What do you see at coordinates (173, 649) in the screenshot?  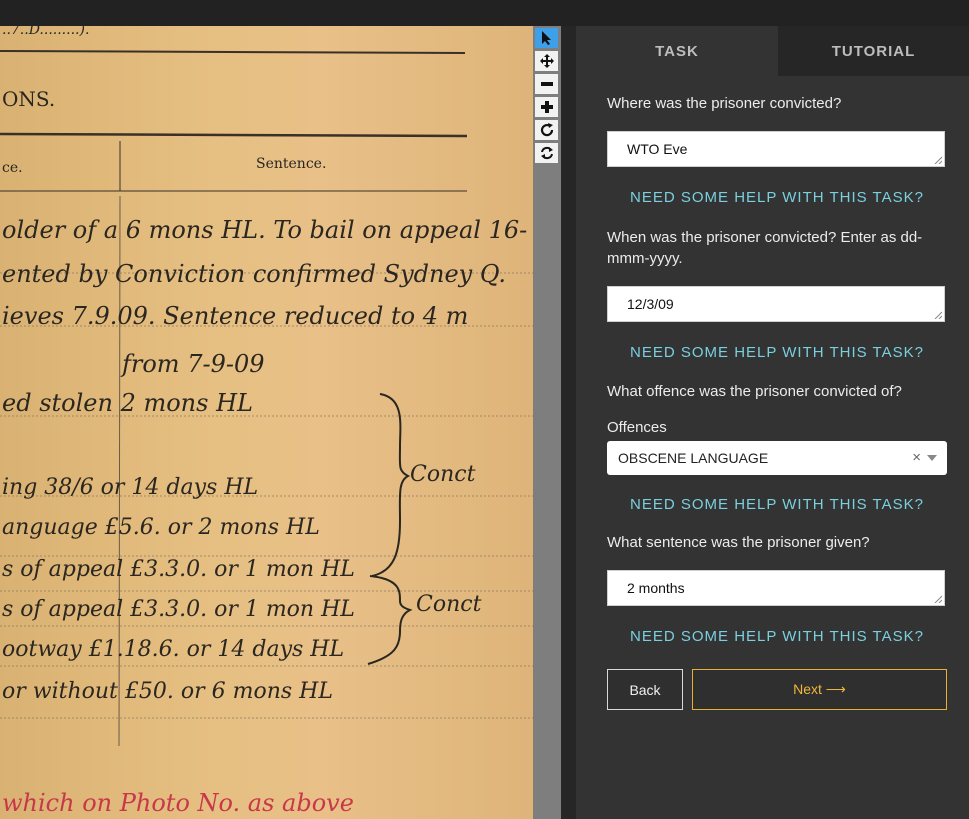 I see `doc-line-10: ootway £1.18.6. or 14 days HL` at bounding box center [173, 649].